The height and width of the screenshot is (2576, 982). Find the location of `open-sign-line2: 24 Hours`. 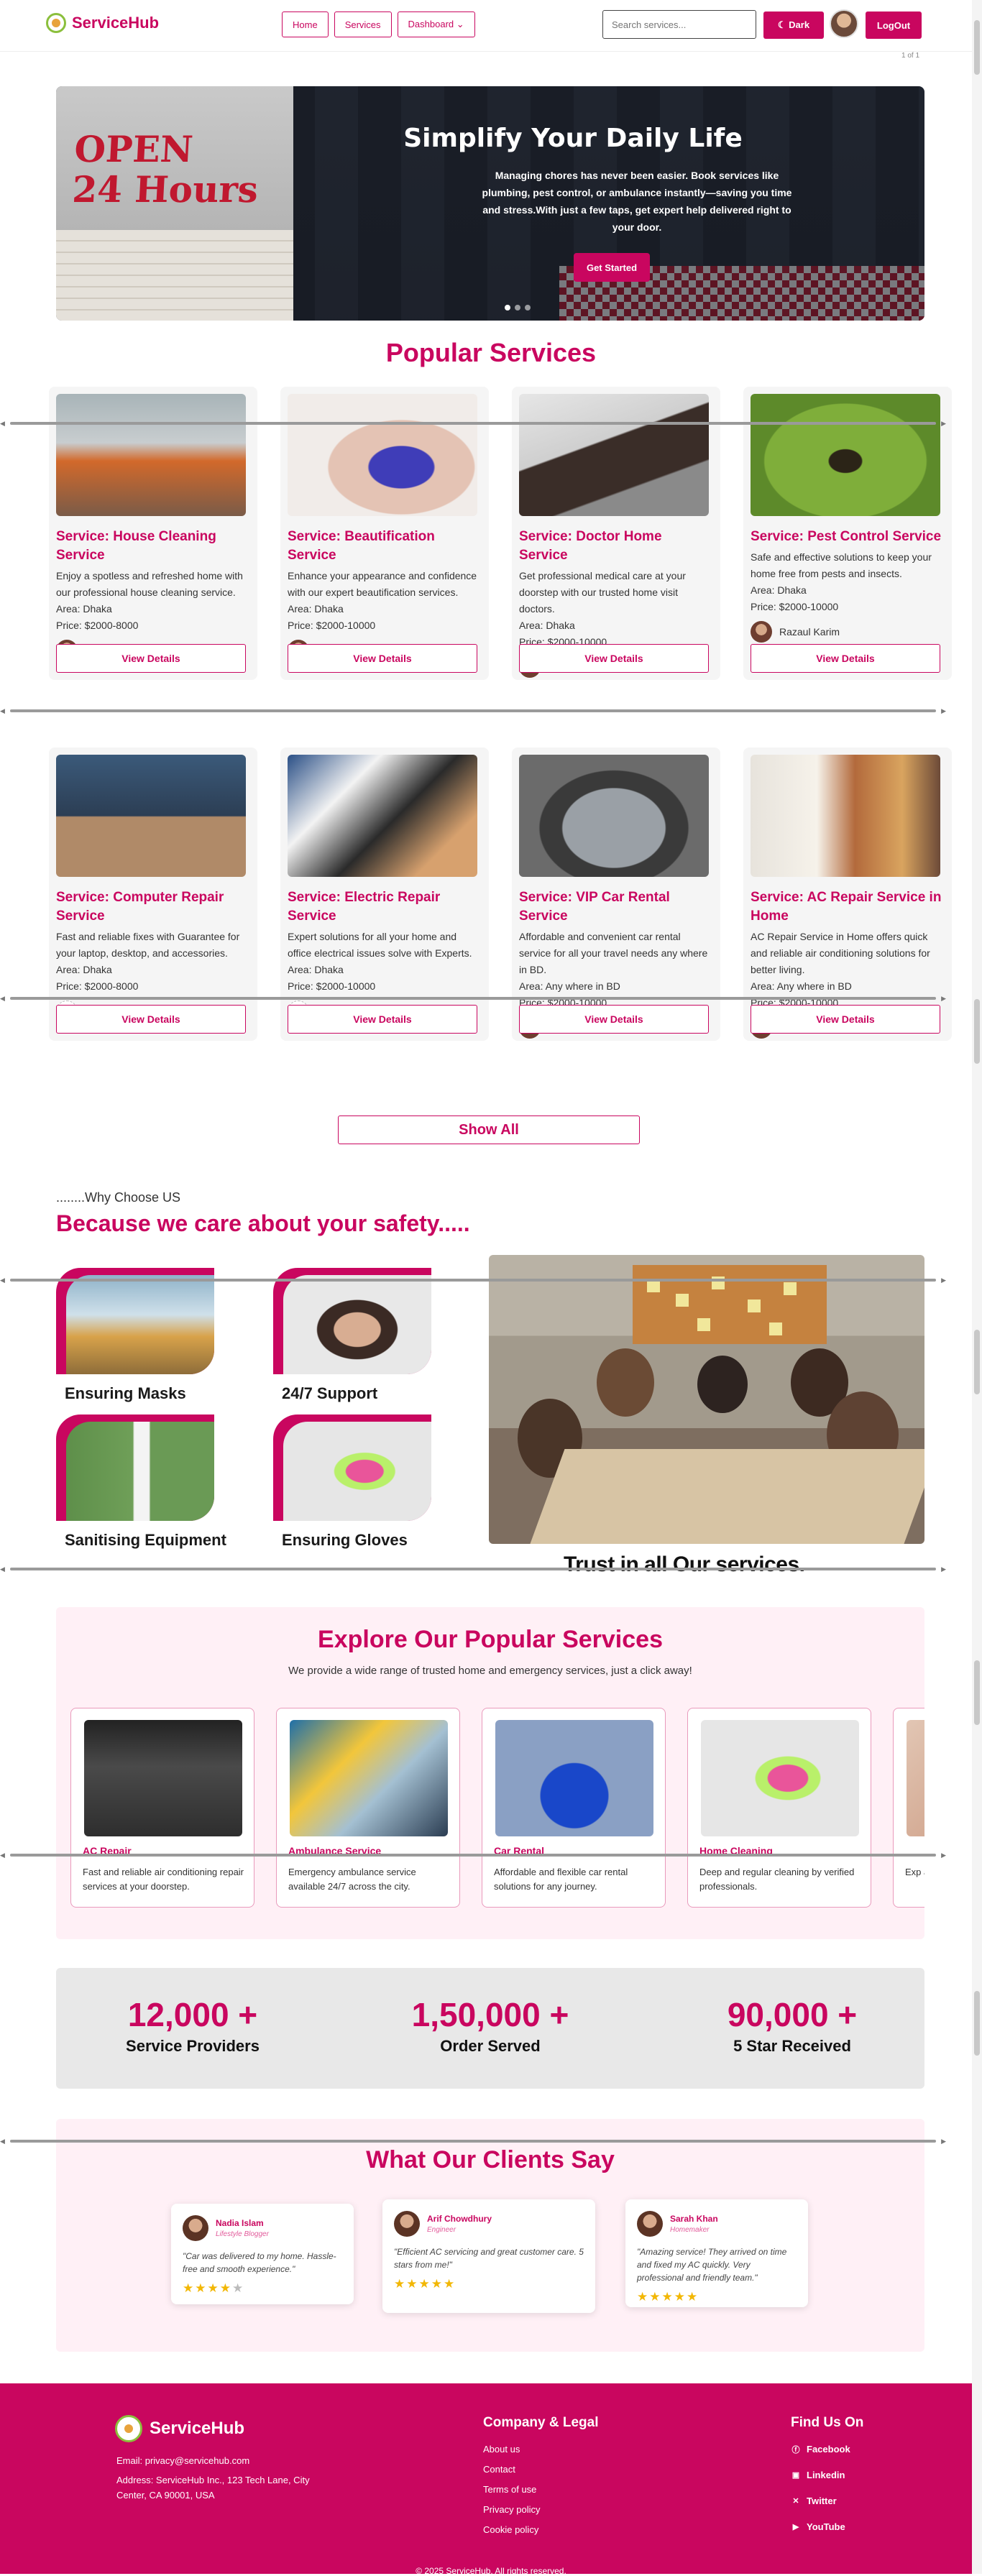

open-sign-line2: 24 Hours is located at coordinates (165, 189).